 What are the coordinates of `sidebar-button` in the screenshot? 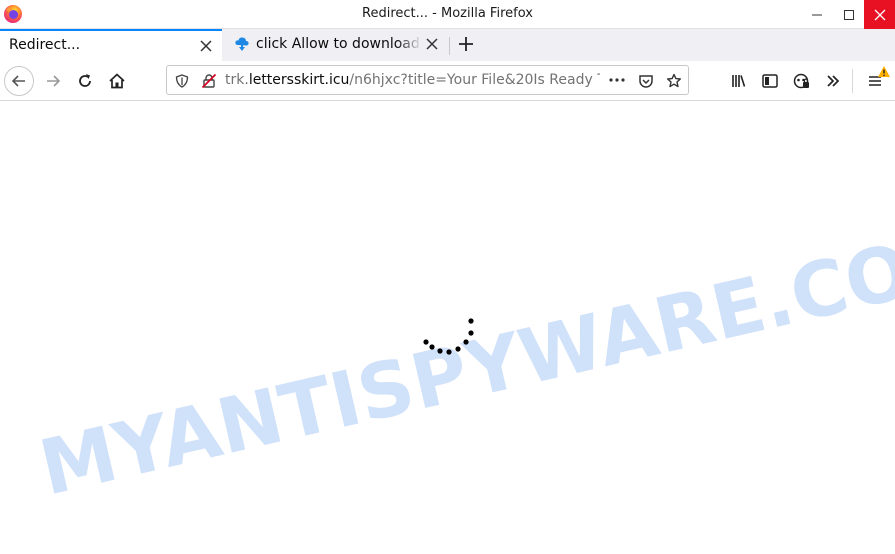 It's located at (770, 81).